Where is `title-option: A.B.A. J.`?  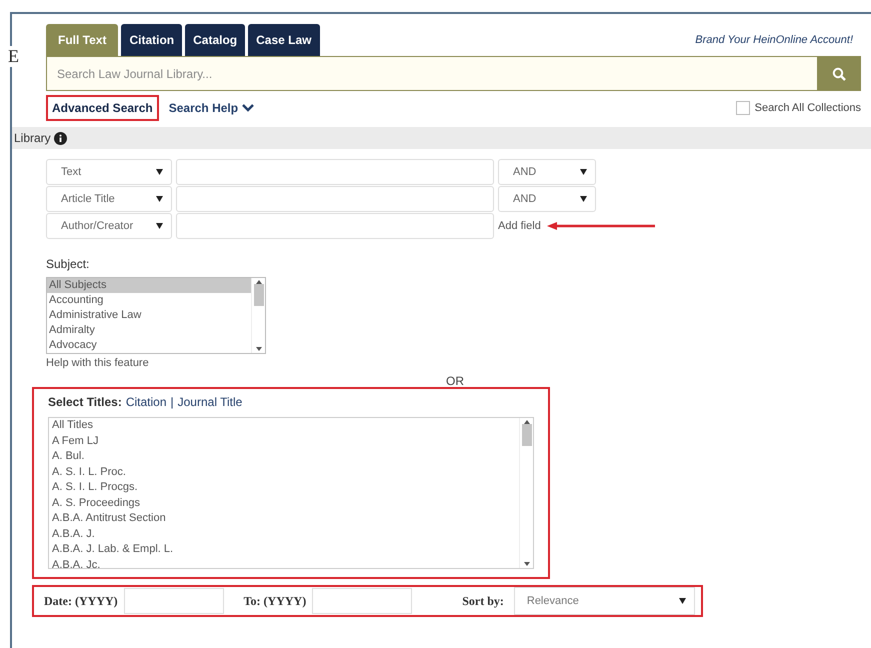
title-option: A.B.A. J. is located at coordinates (284, 534).